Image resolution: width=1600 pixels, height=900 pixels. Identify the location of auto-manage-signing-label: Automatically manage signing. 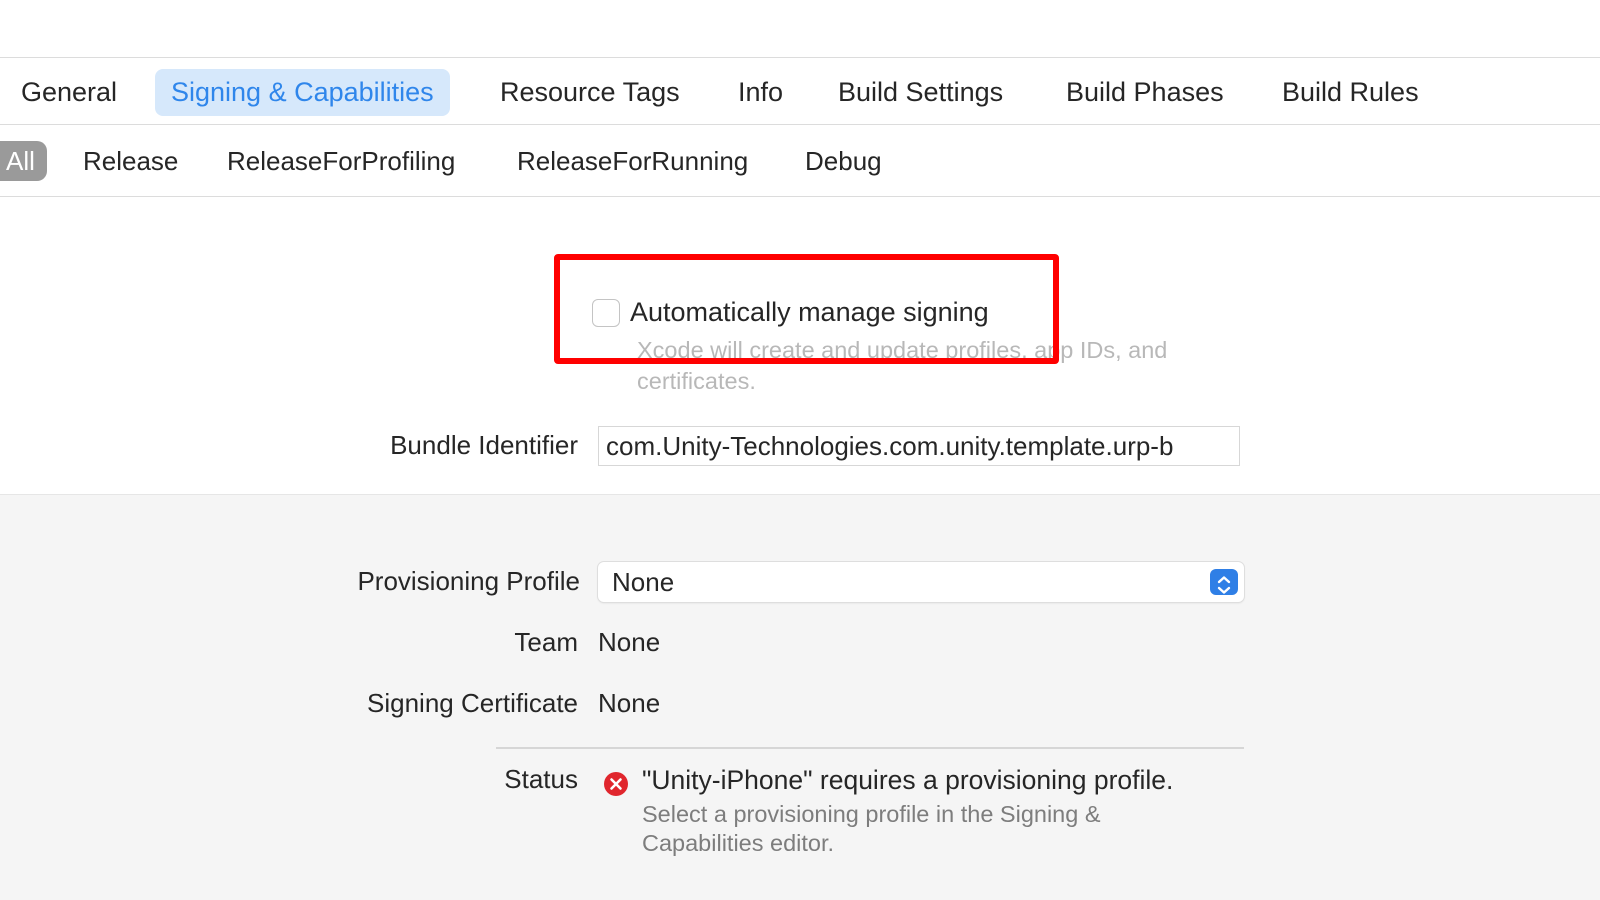
(809, 312).